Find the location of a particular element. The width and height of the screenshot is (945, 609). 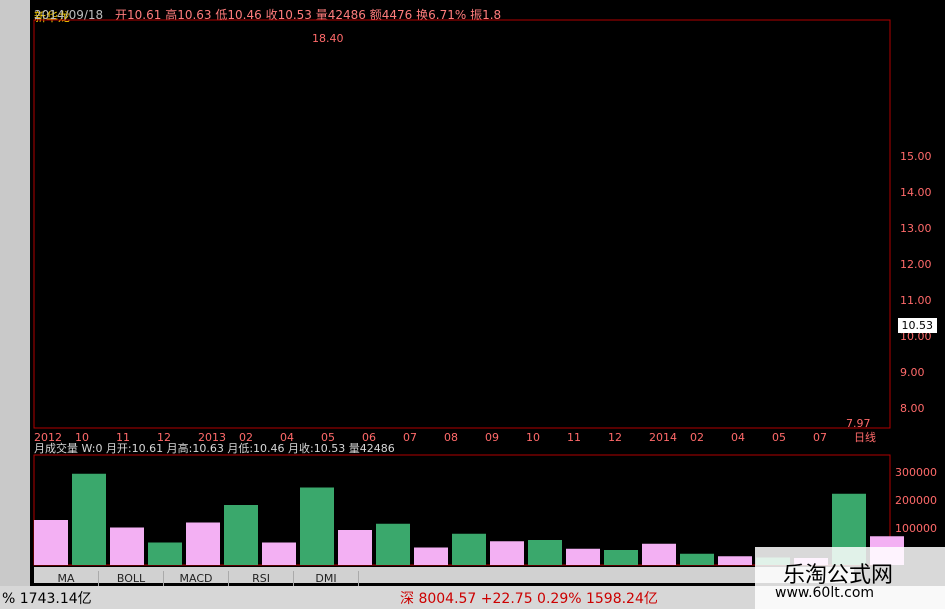

tab-macd: MACD is located at coordinates (196, 579).